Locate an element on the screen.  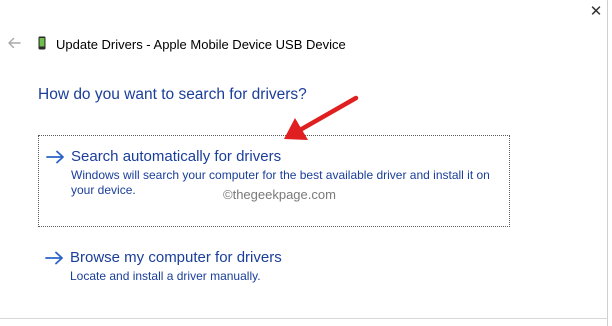
watermark-text: ©thegeekpage.com is located at coordinates (279, 194).